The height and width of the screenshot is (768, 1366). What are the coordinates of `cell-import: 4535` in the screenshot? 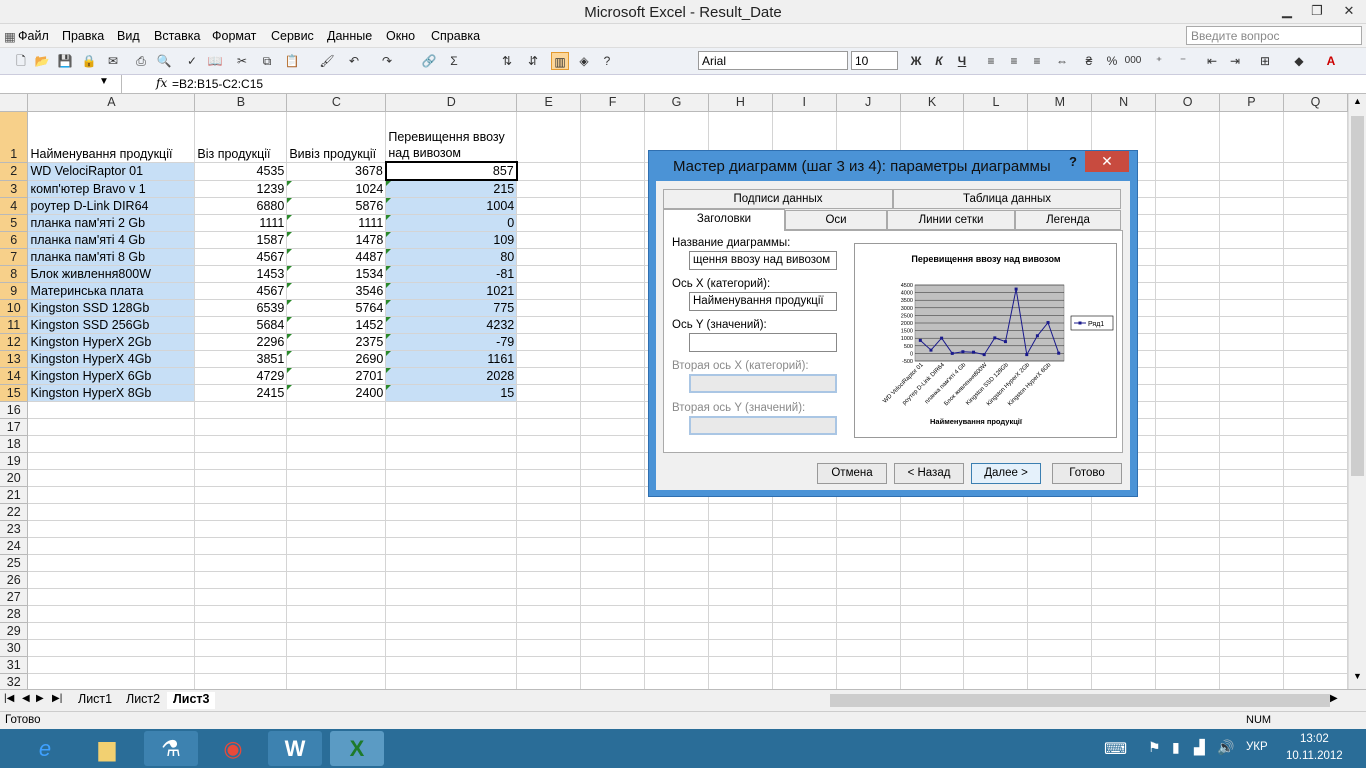 It's located at (241, 171).